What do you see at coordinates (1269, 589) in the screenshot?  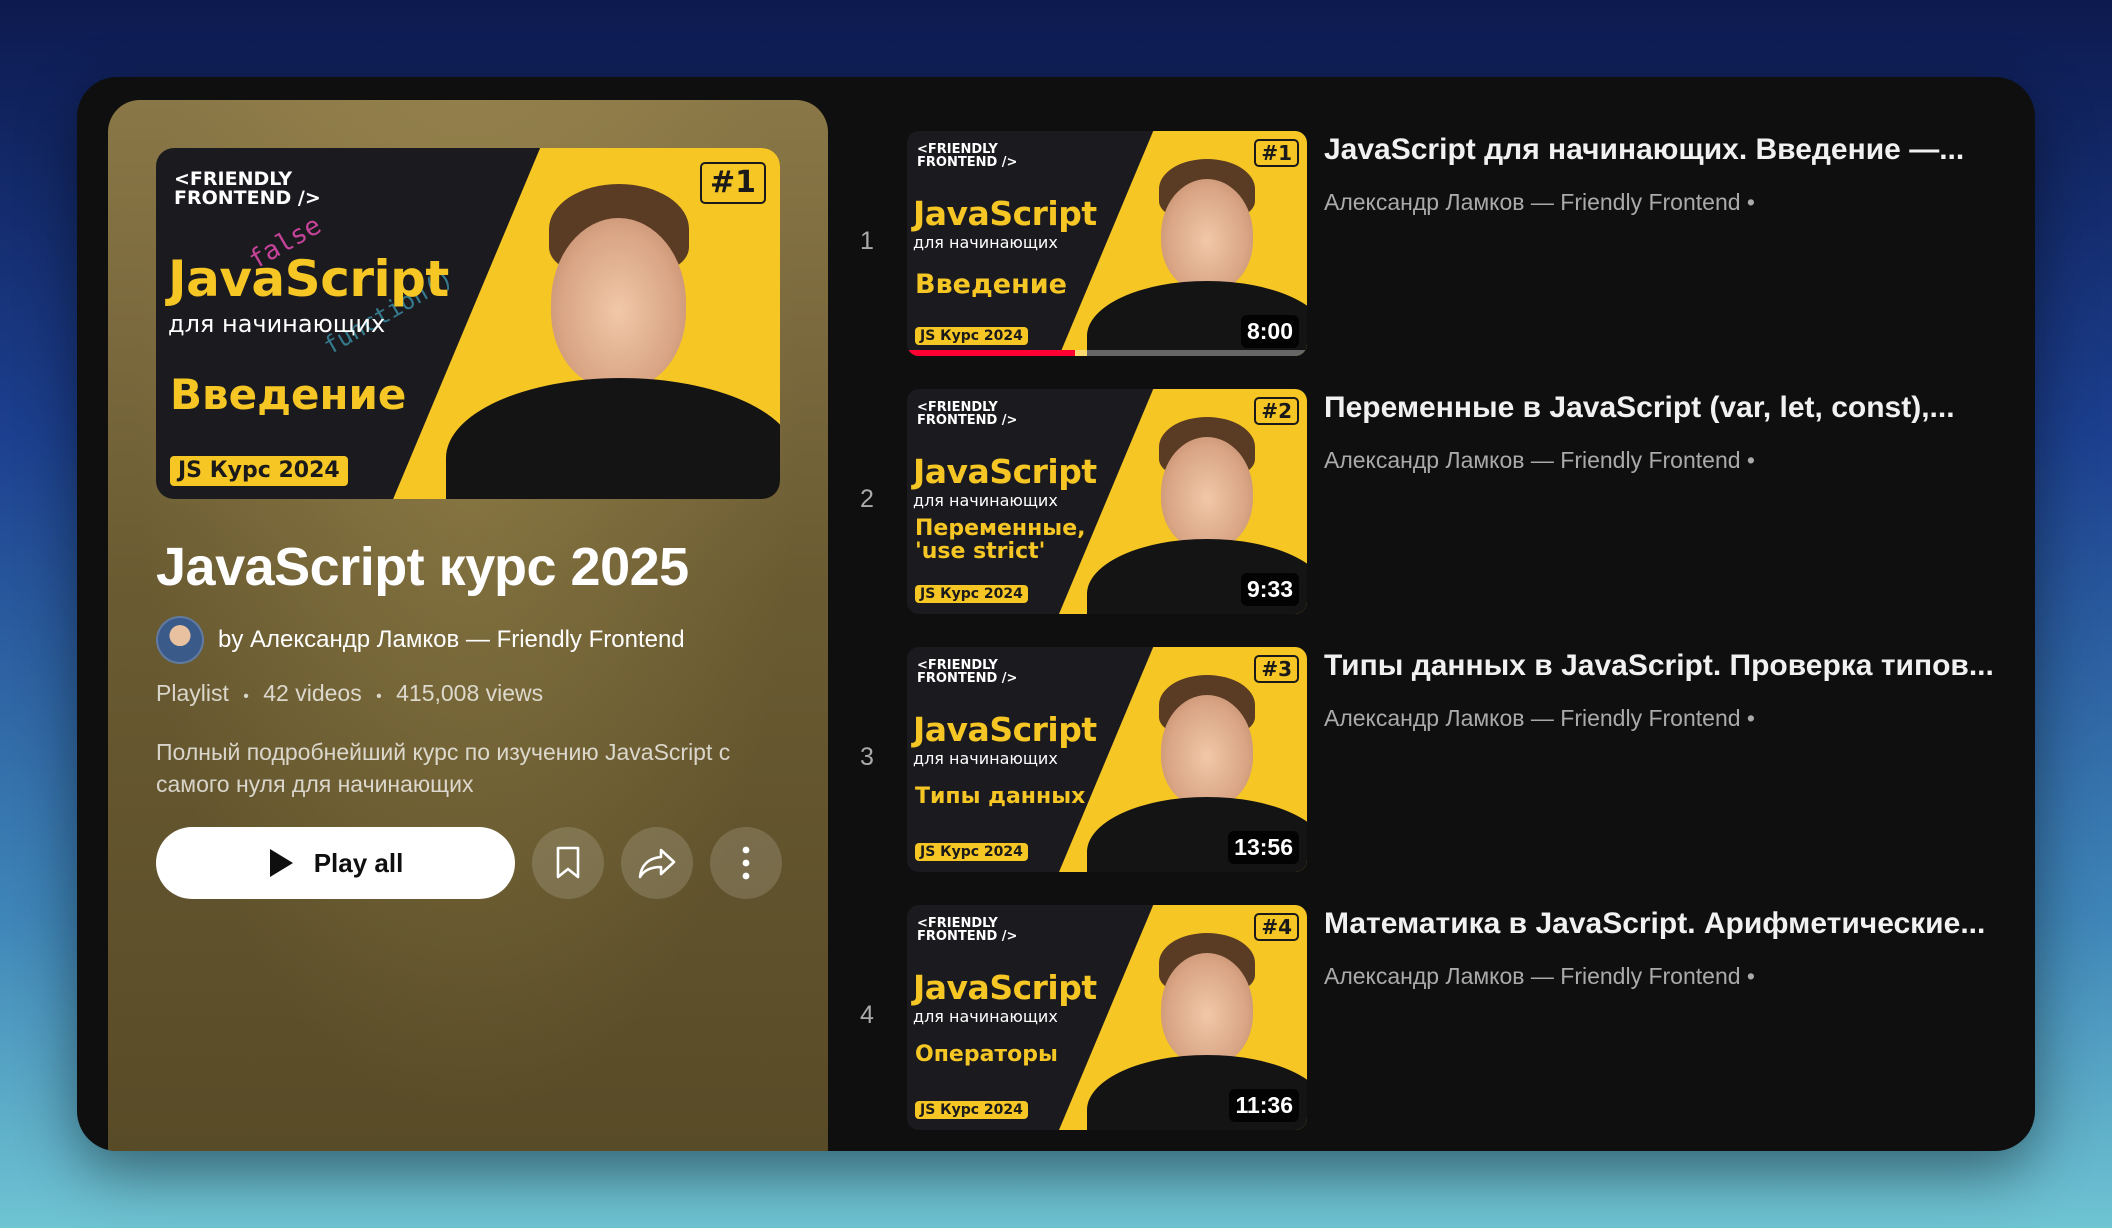 I see `video-duration: 9:33` at bounding box center [1269, 589].